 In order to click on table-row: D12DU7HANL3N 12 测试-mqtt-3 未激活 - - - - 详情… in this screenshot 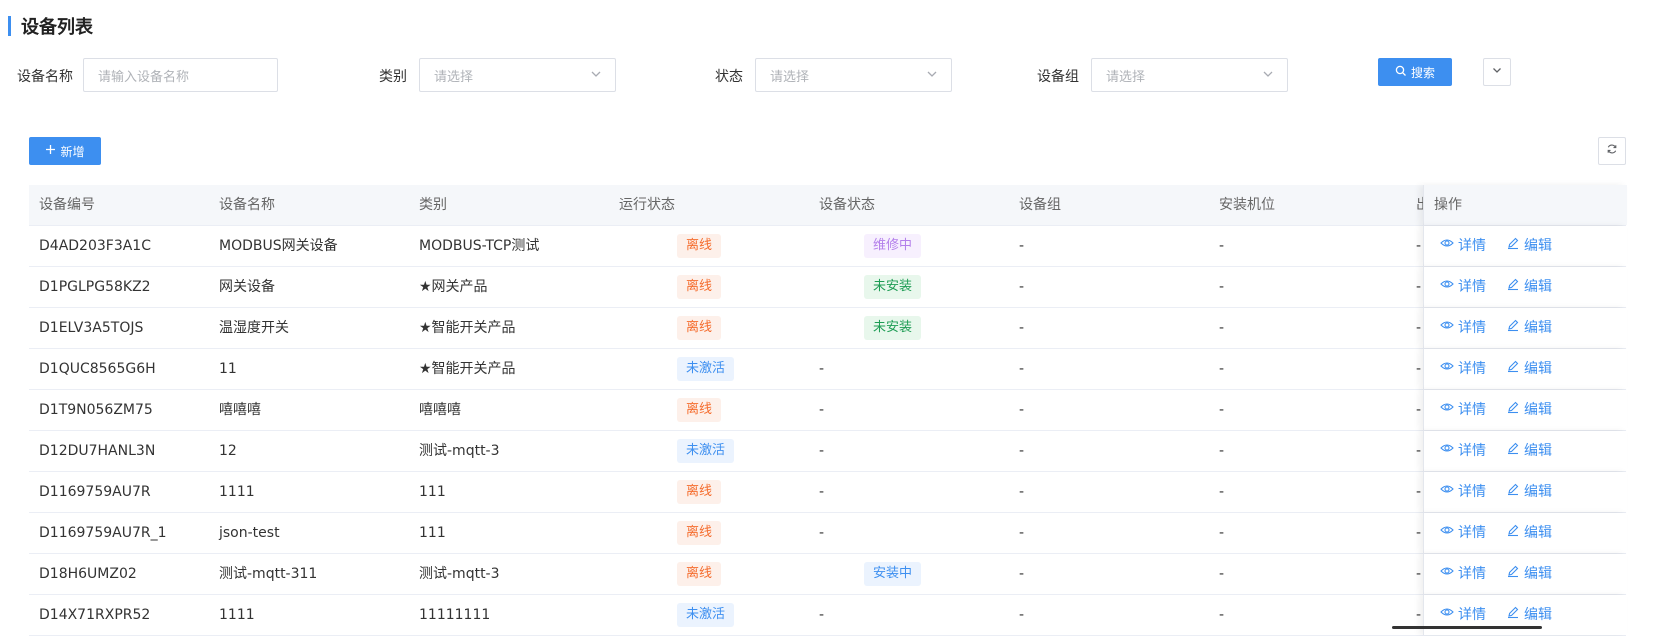, I will do `click(828, 451)`.